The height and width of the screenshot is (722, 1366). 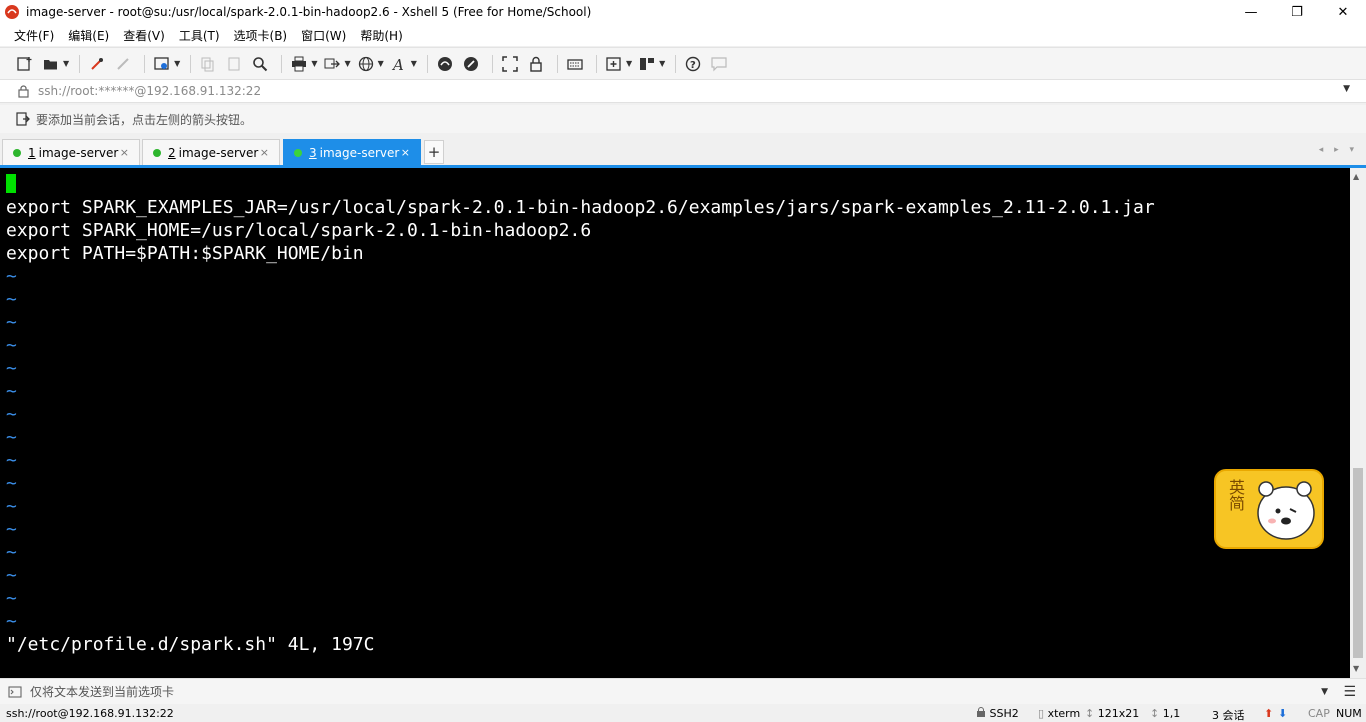 What do you see at coordinates (1324, 692) in the screenshot?
I see `compose-dropdown-icon: ▼` at bounding box center [1324, 692].